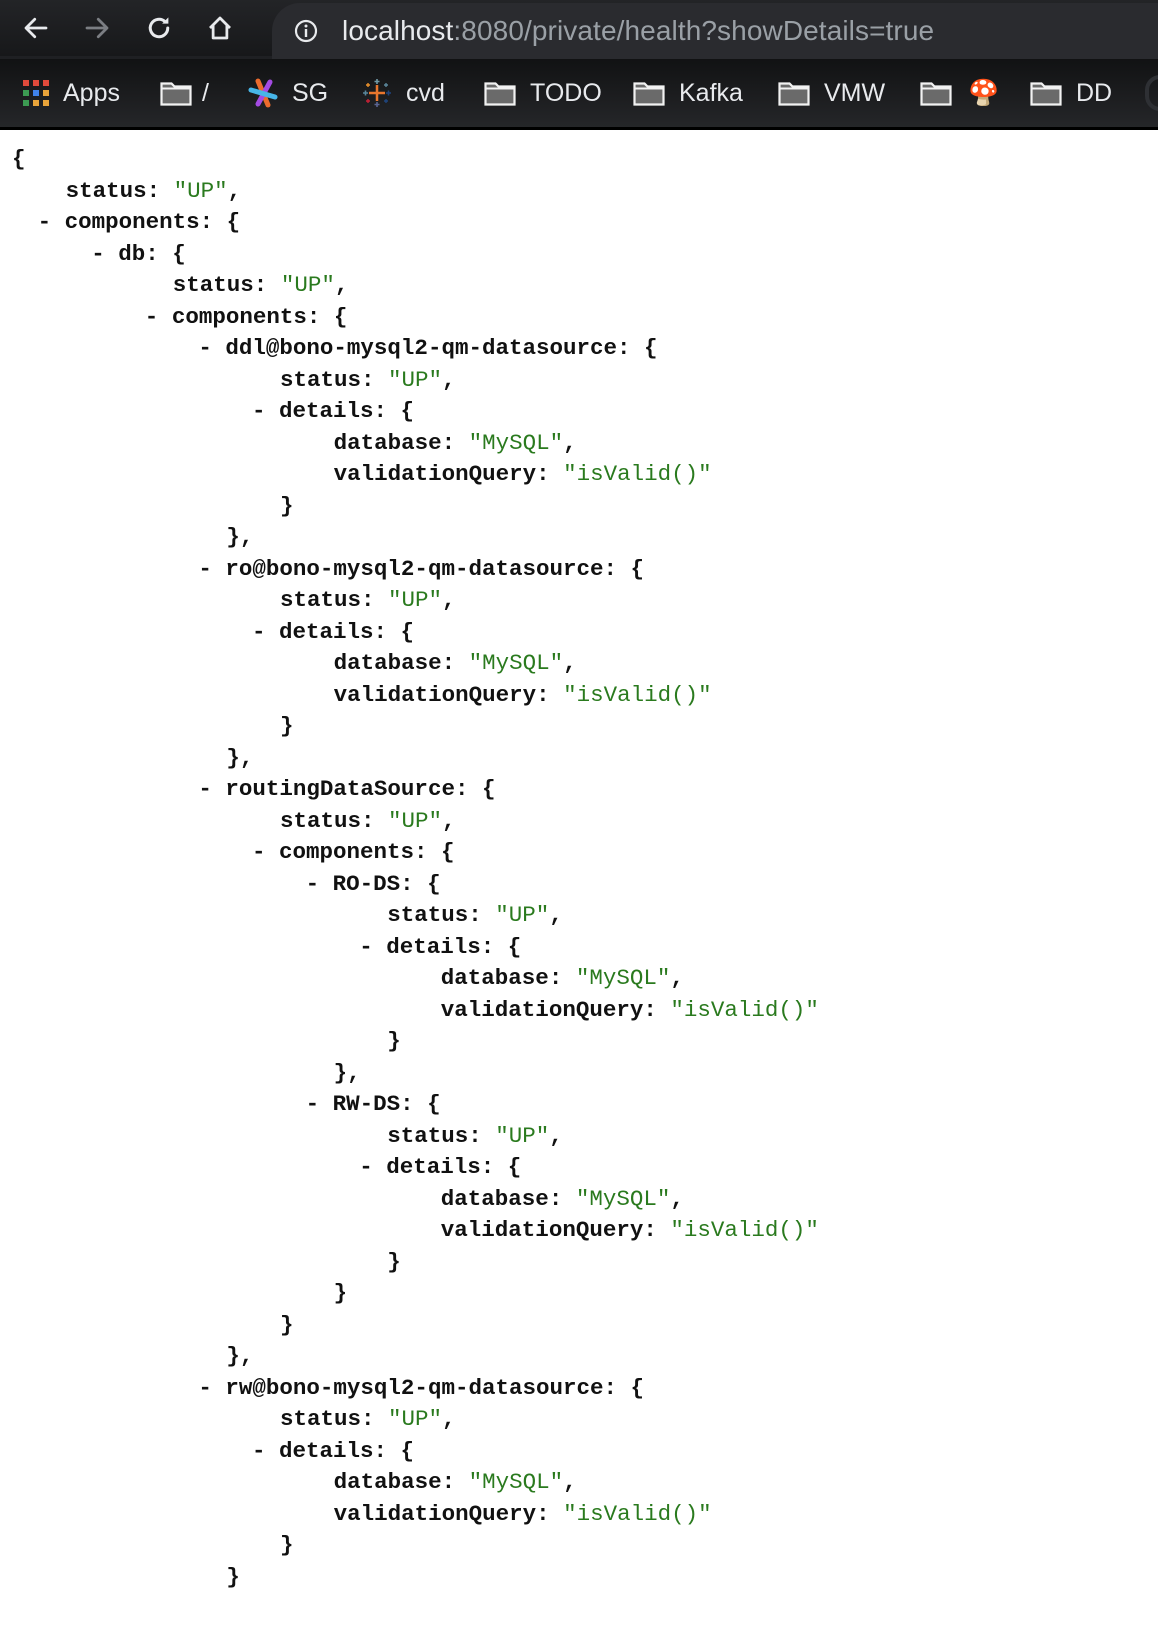 Image resolution: width=1158 pixels, height=1638 pixels. What do you see at coordinates (637, 694) in the screenshot?
I see `json-string-value: "isValid()"` at bounding box center [637, 694].